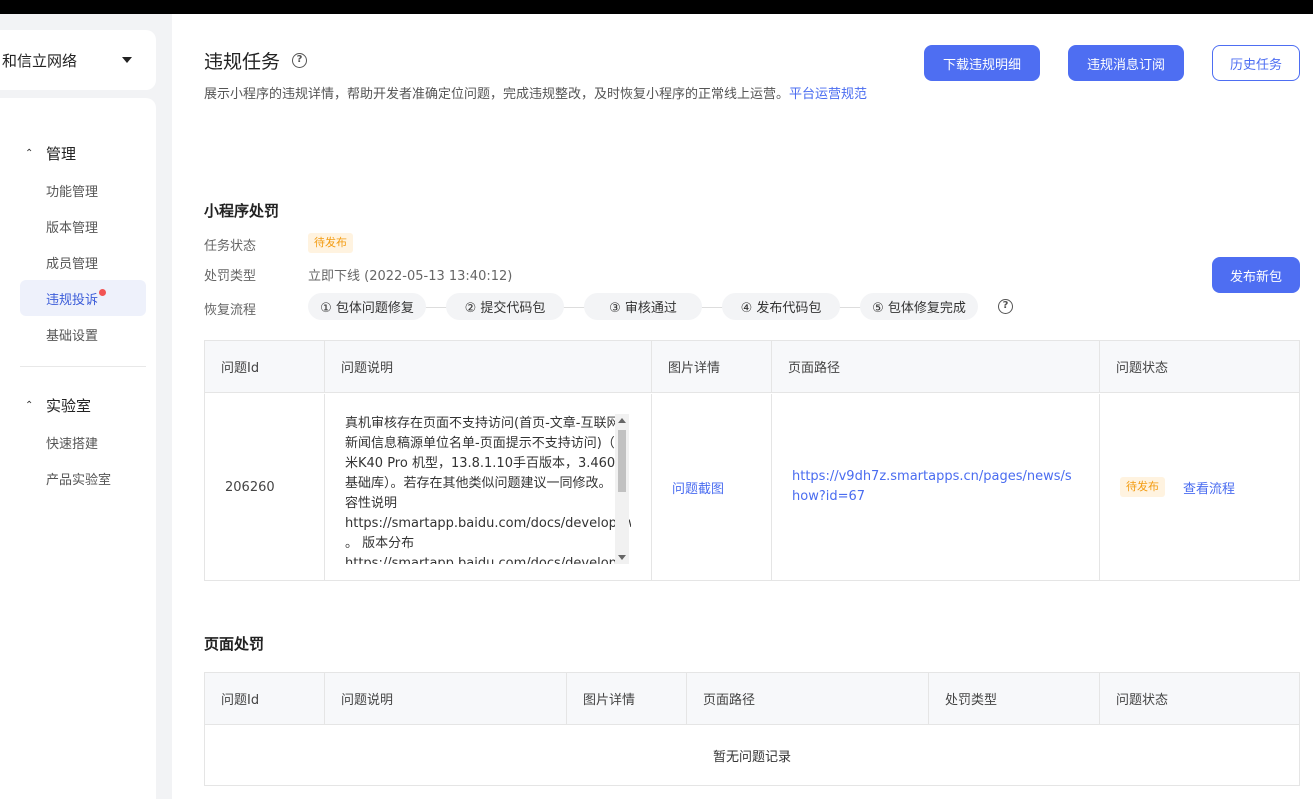  Describe the element at coordinates (367, 306) in the screenshot. I see `recovery-step: ① 包体问题修复` at that location.